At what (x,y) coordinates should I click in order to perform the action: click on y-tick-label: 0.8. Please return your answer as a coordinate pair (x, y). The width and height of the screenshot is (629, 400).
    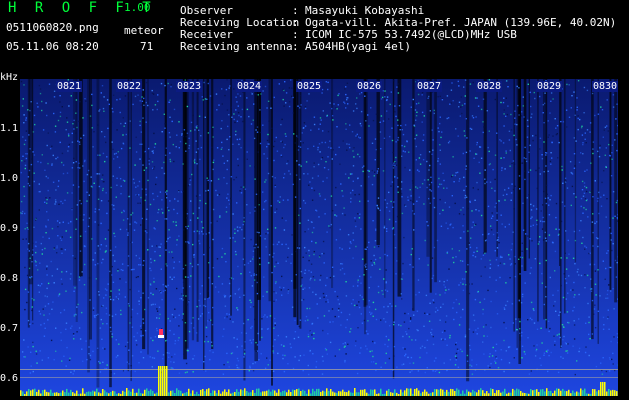
    Looking at the image, I should click on (9, 278).